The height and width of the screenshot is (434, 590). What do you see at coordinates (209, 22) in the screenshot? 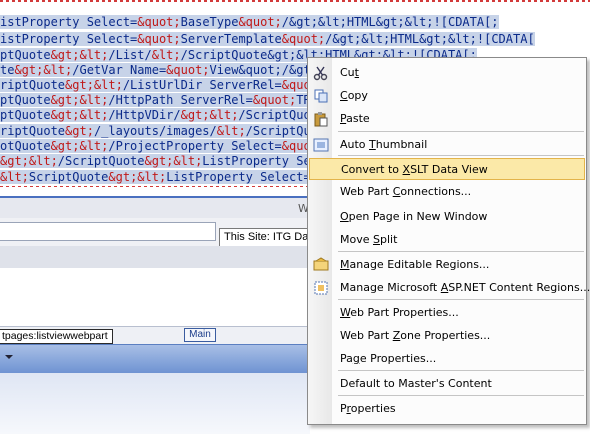
I see `code-token: BaseType` at bounding box center [209, 22].